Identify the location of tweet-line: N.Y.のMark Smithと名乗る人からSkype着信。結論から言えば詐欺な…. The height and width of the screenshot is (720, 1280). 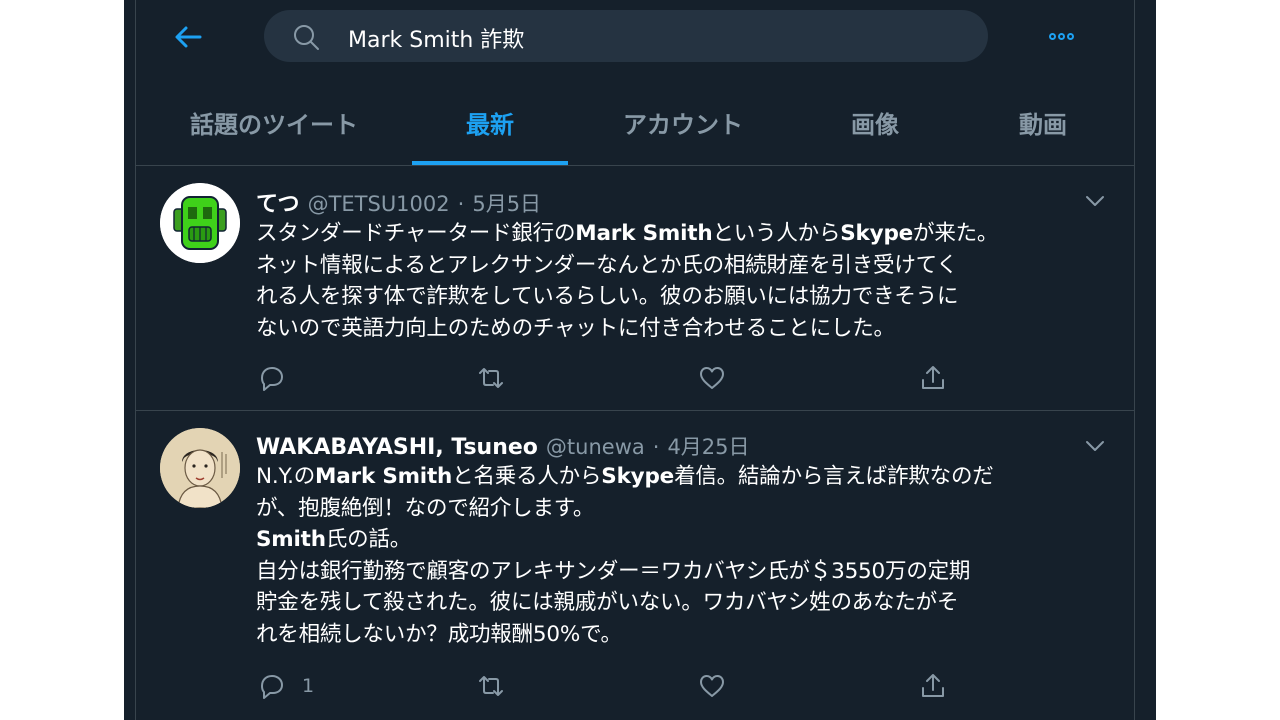
(671, 477).